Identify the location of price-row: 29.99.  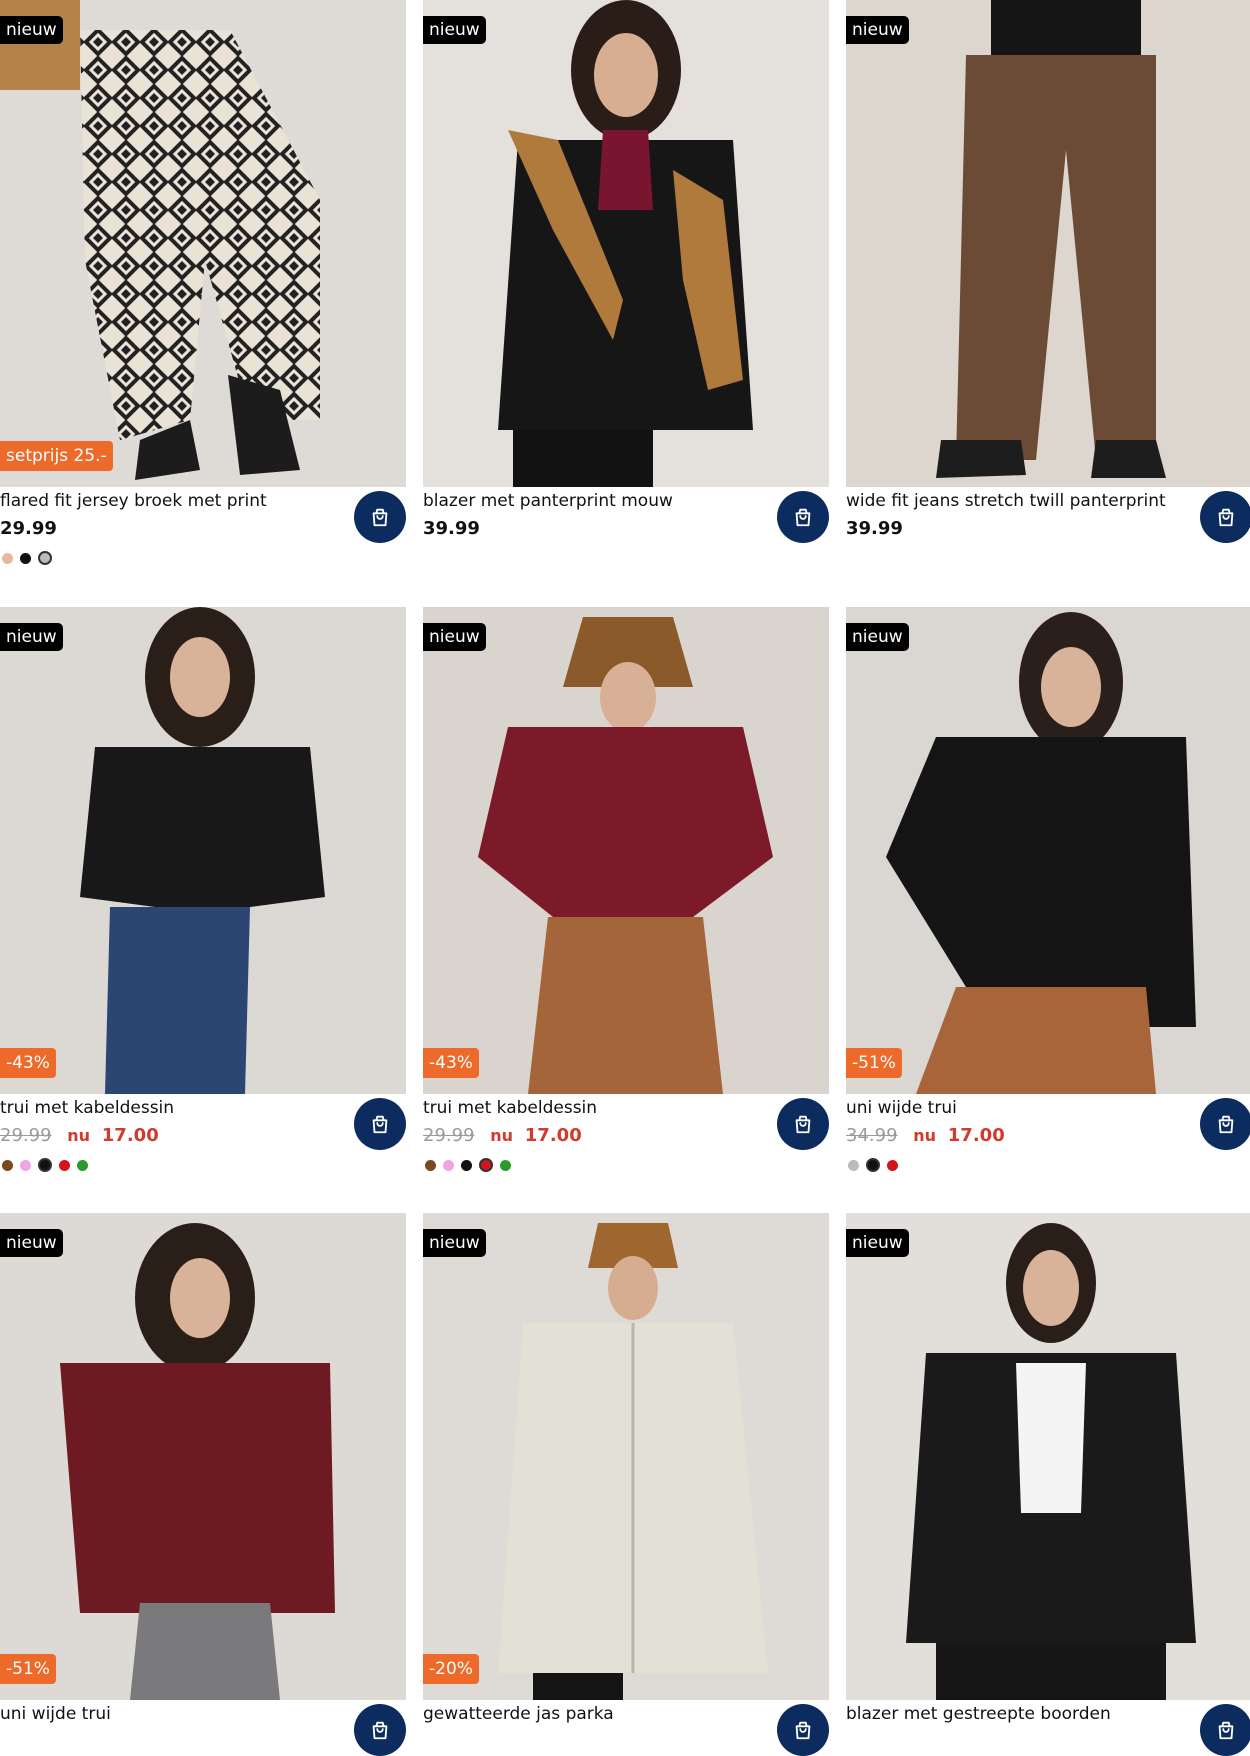
(28, 528).